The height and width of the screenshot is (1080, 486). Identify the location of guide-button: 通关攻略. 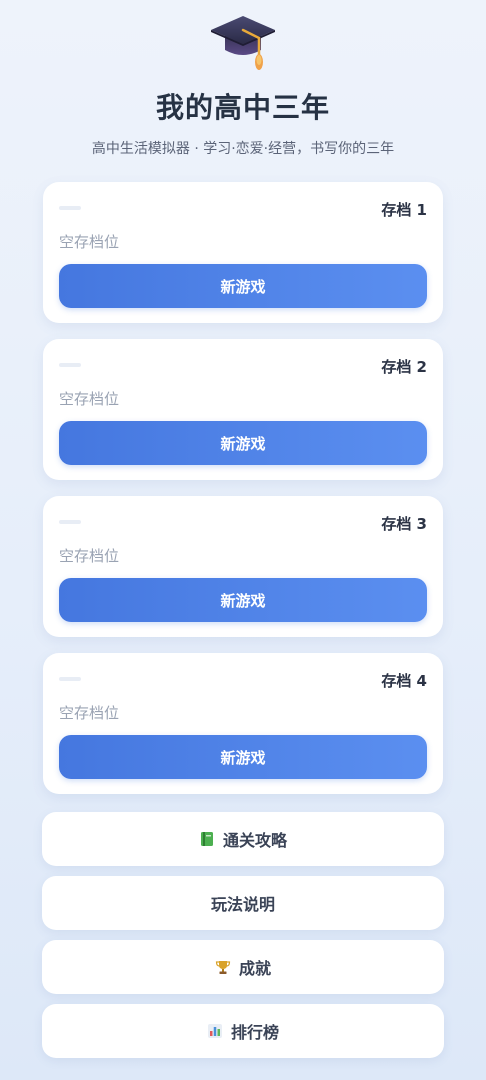
(243, 839).